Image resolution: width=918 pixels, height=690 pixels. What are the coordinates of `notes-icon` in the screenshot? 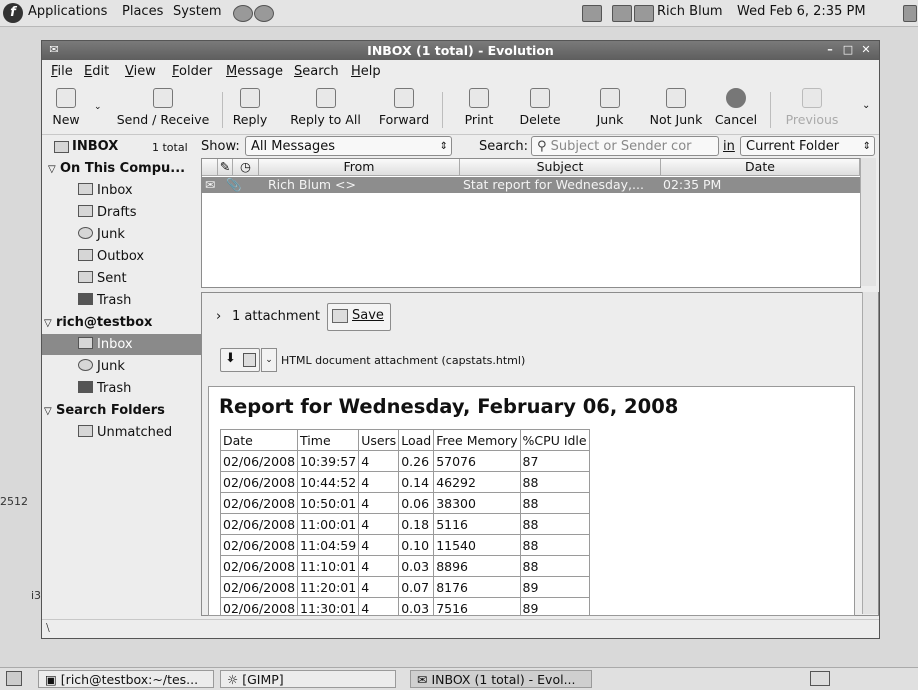 It's located at (592, 13).